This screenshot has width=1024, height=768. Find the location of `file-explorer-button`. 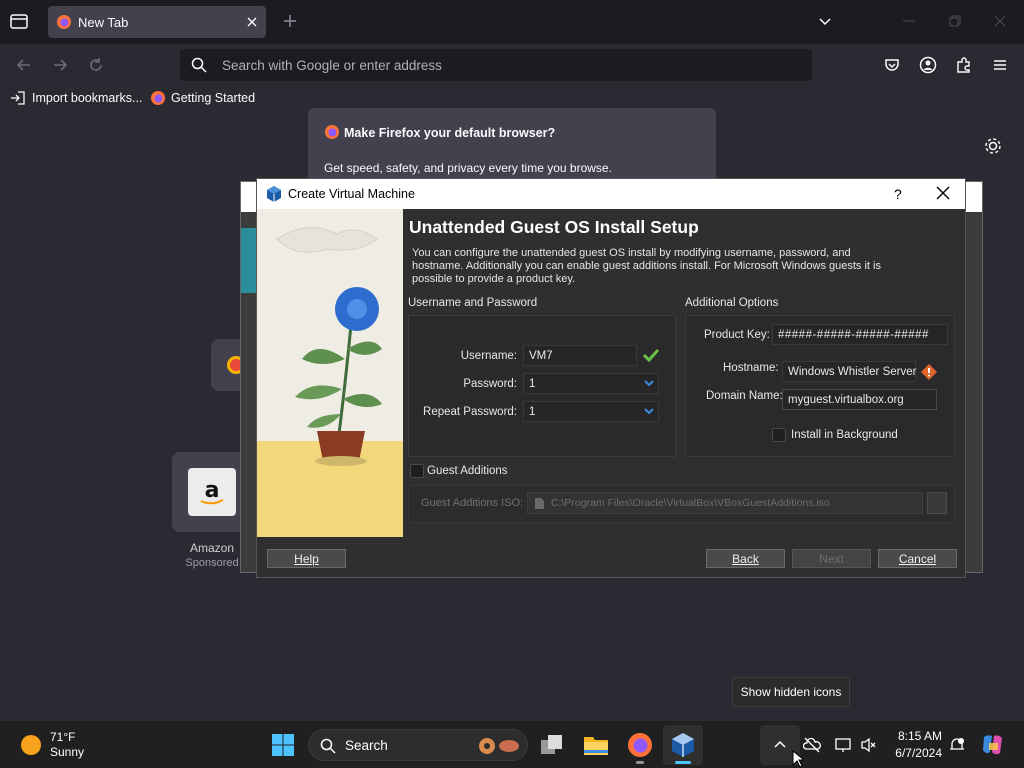

file-explorer-button is located at coordinates (596, 745).